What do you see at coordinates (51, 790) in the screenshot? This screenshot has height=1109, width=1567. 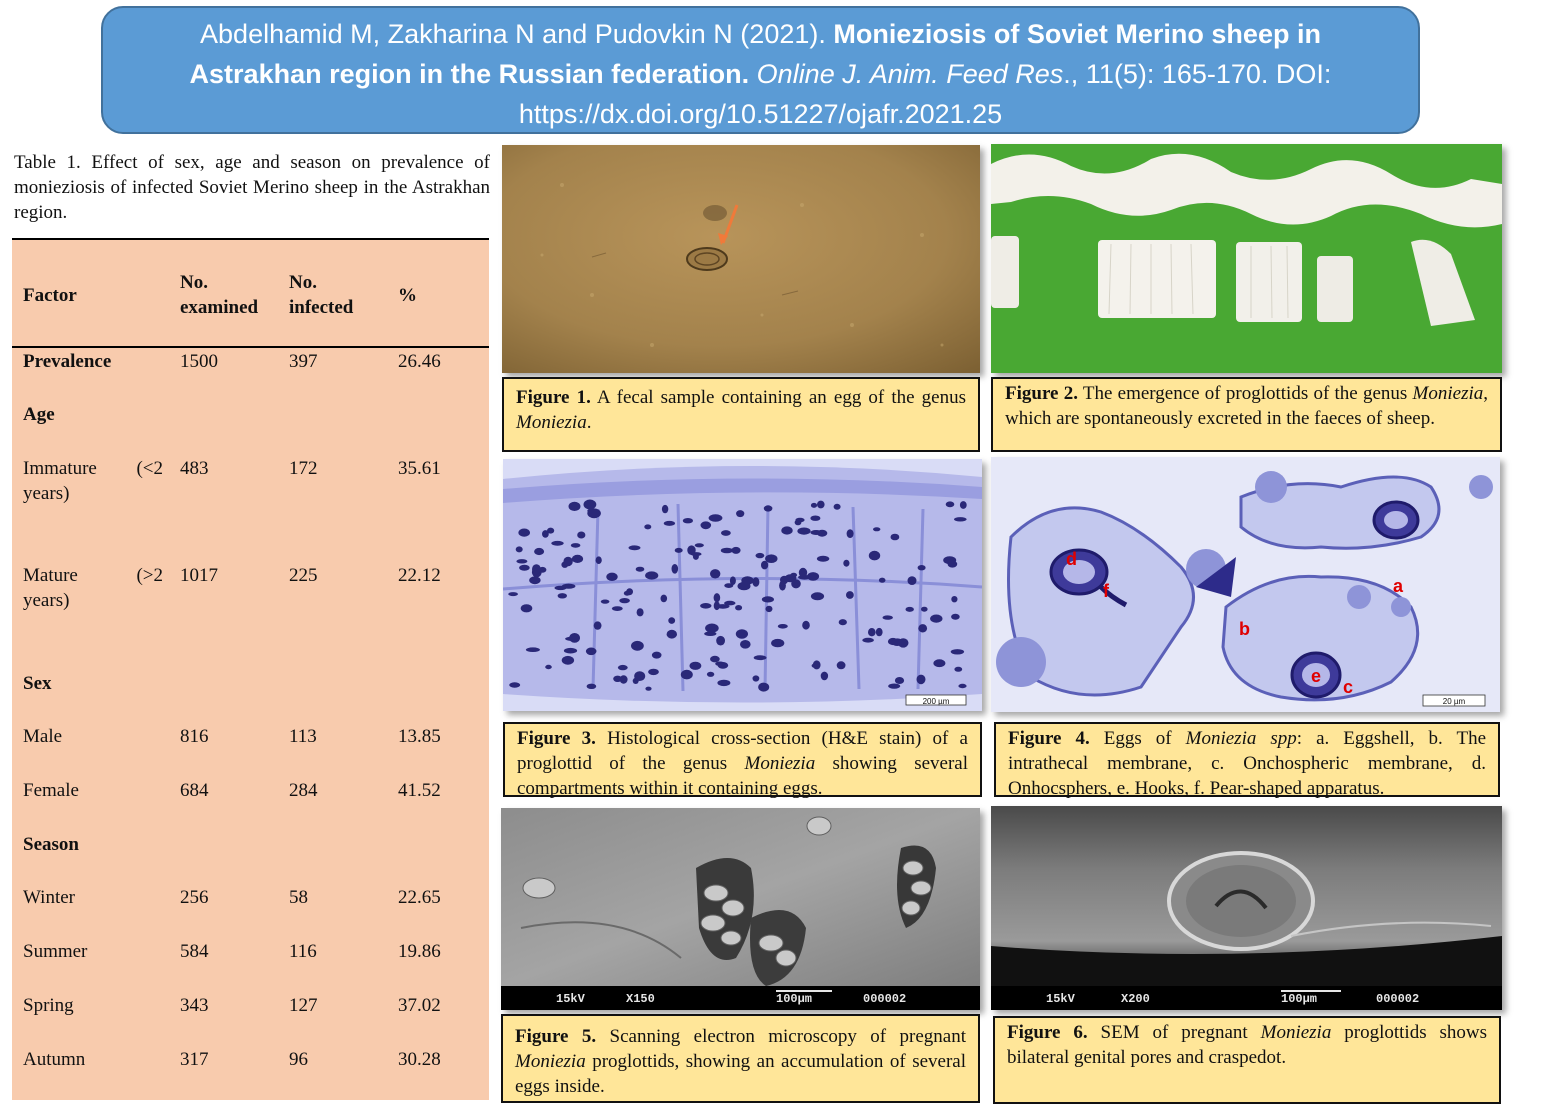 I see `table-row-factor: Female` at bounding box center [51, 790].